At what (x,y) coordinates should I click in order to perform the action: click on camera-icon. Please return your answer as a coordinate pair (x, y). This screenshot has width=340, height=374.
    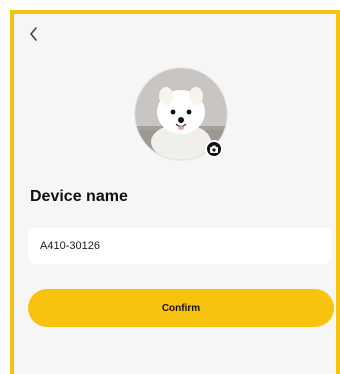
    Looking at the image, I should click on (214, 149).